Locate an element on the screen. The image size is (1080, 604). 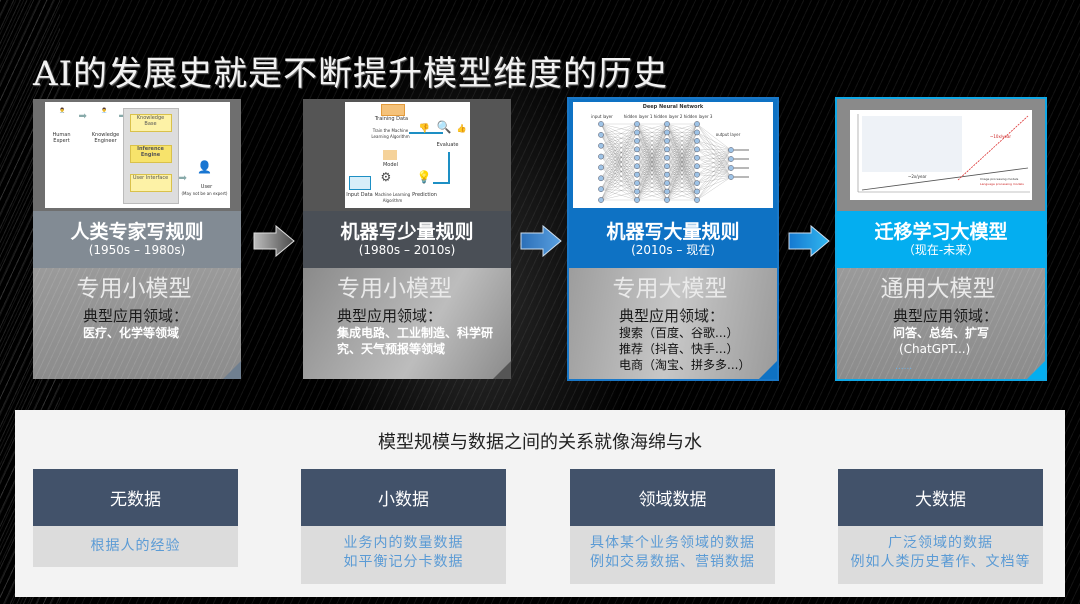
stage-body: 专用小模型 典型应用领域： 集成电路、工业制造、科学研 究、天气预报等领域 is located at coordinates (407, 323).